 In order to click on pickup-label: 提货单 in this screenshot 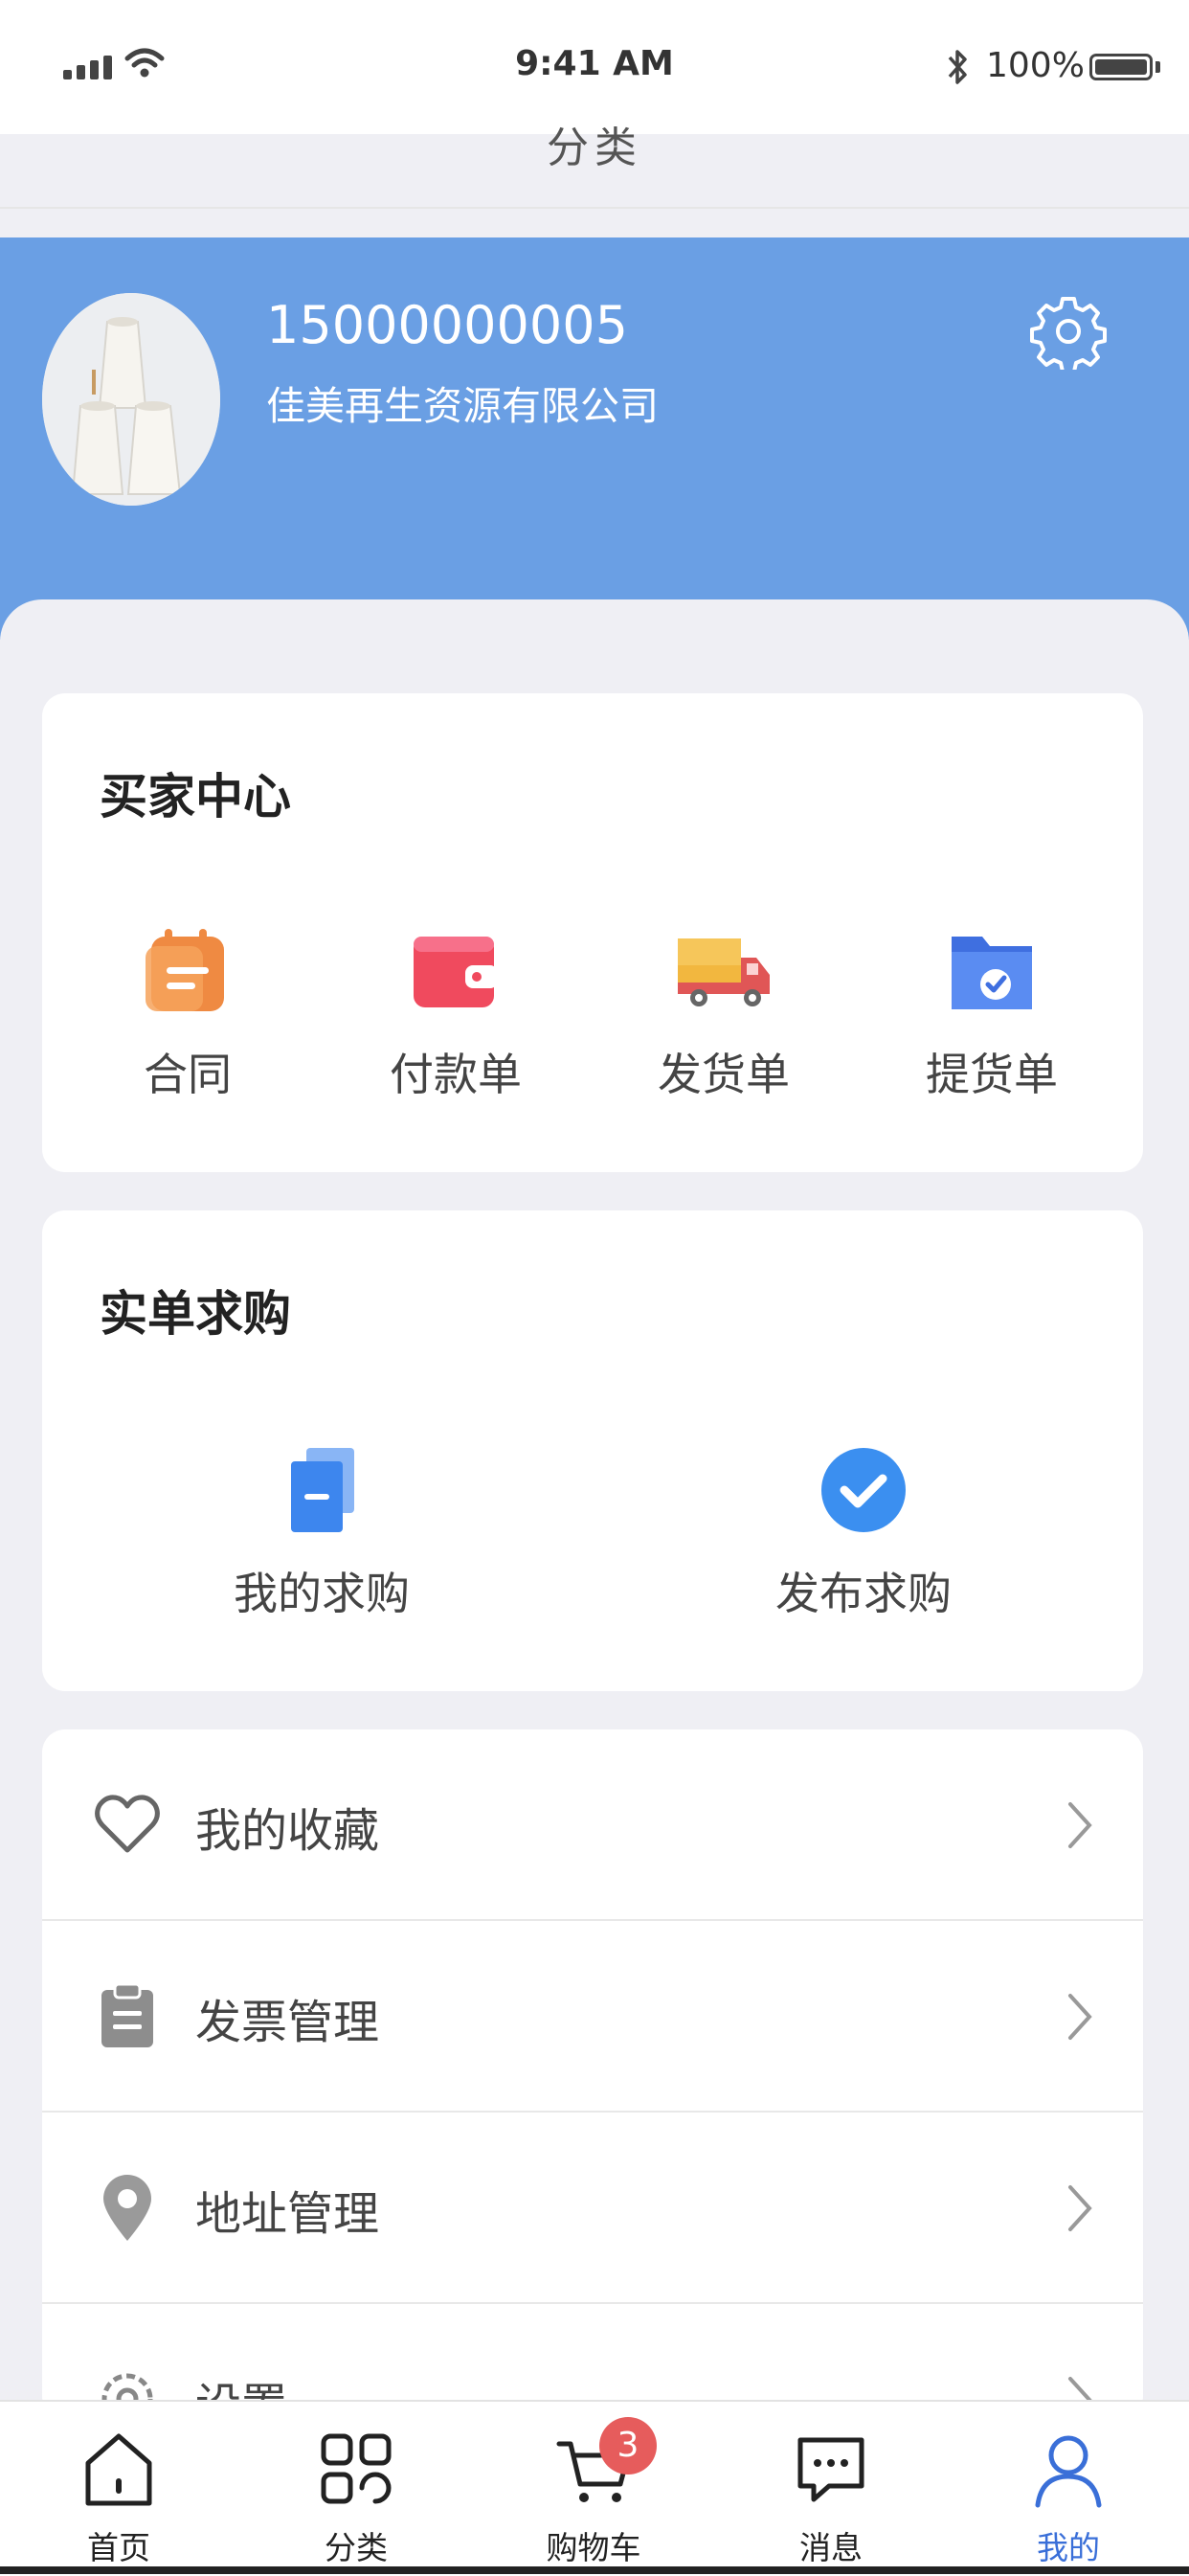, I will do `click(992, 1074)`.